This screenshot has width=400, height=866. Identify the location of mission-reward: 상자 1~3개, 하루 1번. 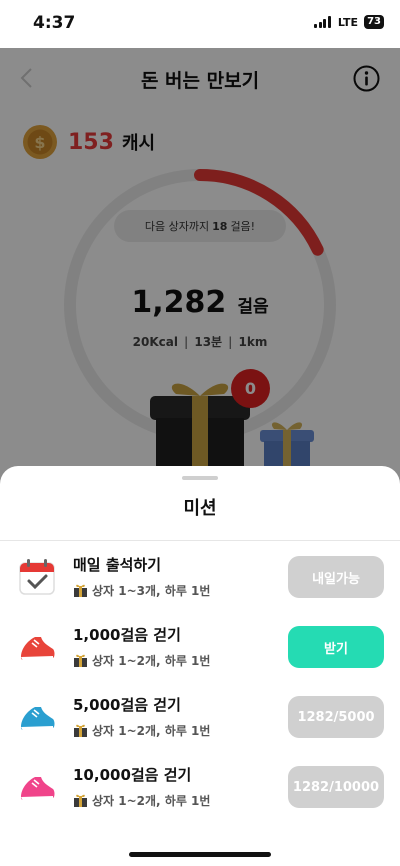
(141, 590).